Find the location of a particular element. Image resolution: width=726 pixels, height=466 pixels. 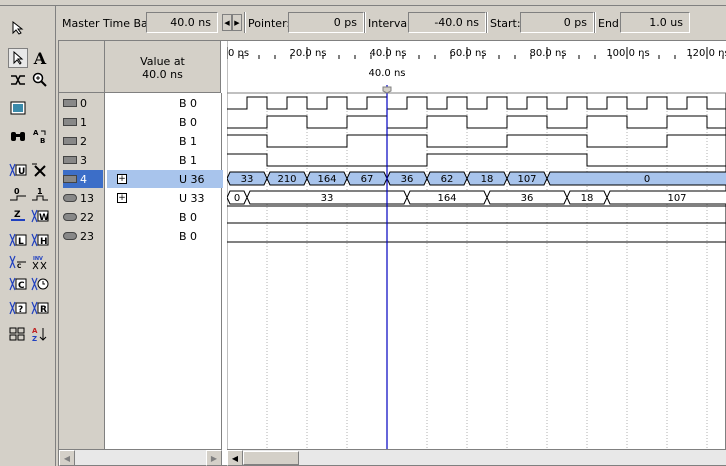

invert-icon: INV is located at coordinates (40, 262).